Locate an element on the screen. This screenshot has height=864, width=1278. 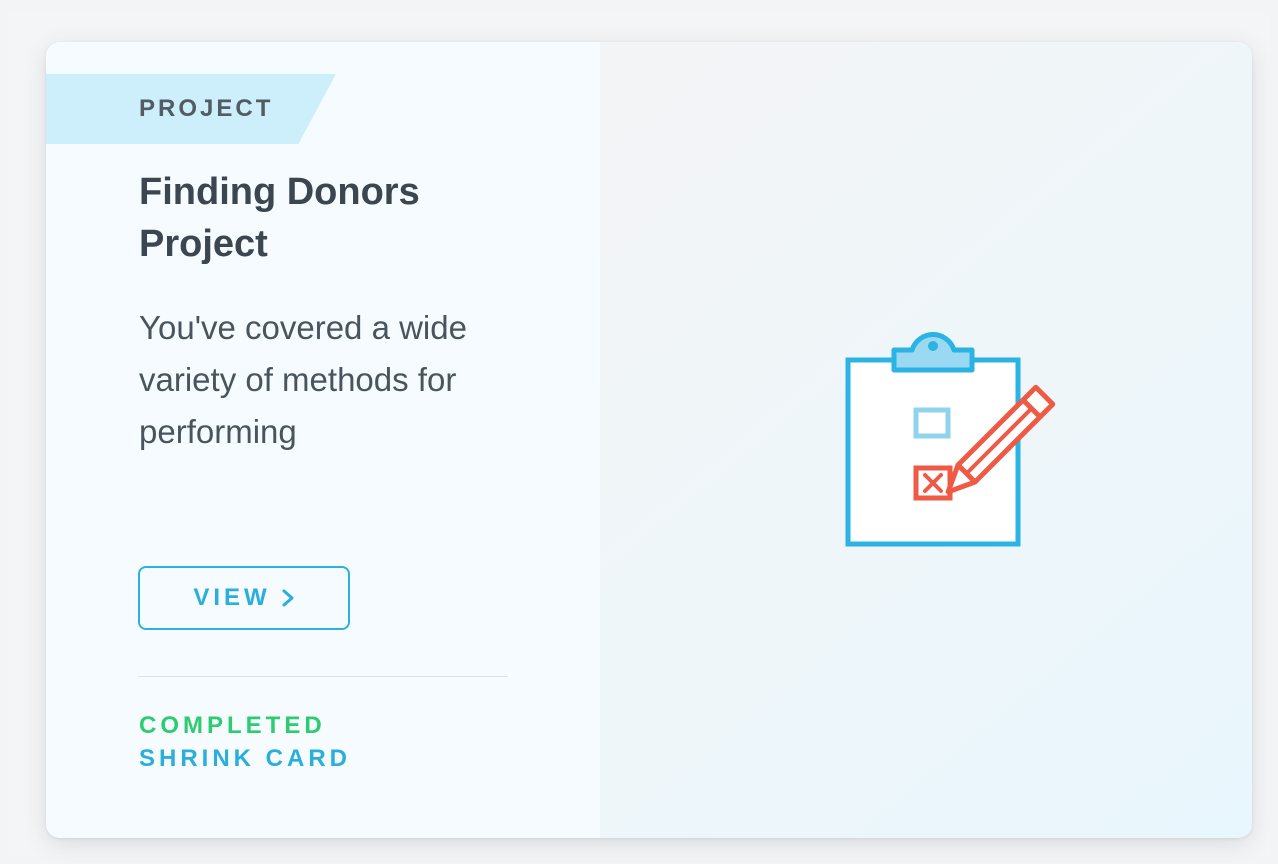
chevron-right-icon is located at coordinates (288, 598).